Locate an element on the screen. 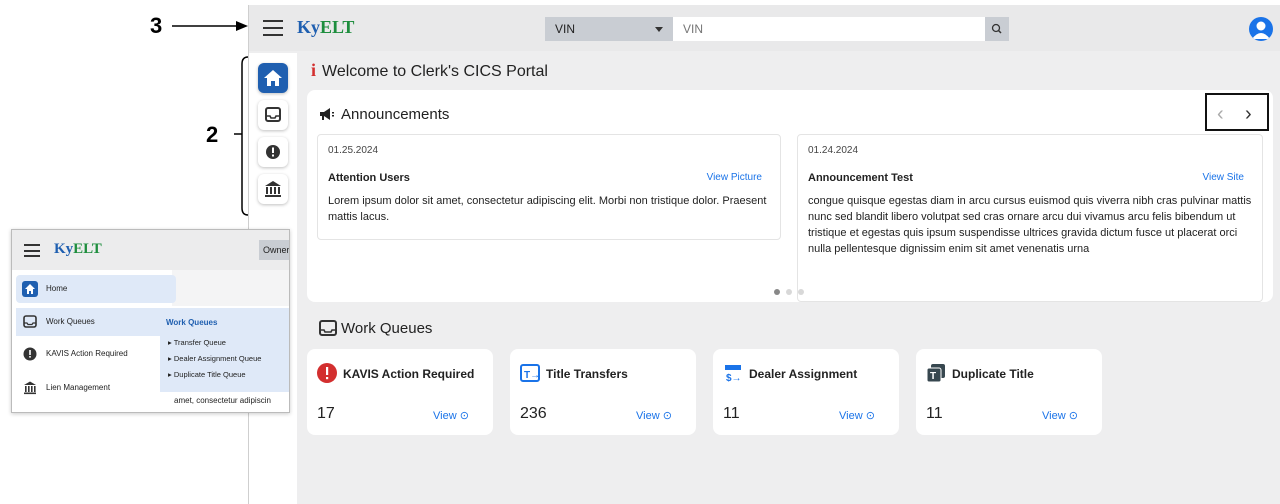  announcement-heading: Attention Users is located at coordinates (369, 178).